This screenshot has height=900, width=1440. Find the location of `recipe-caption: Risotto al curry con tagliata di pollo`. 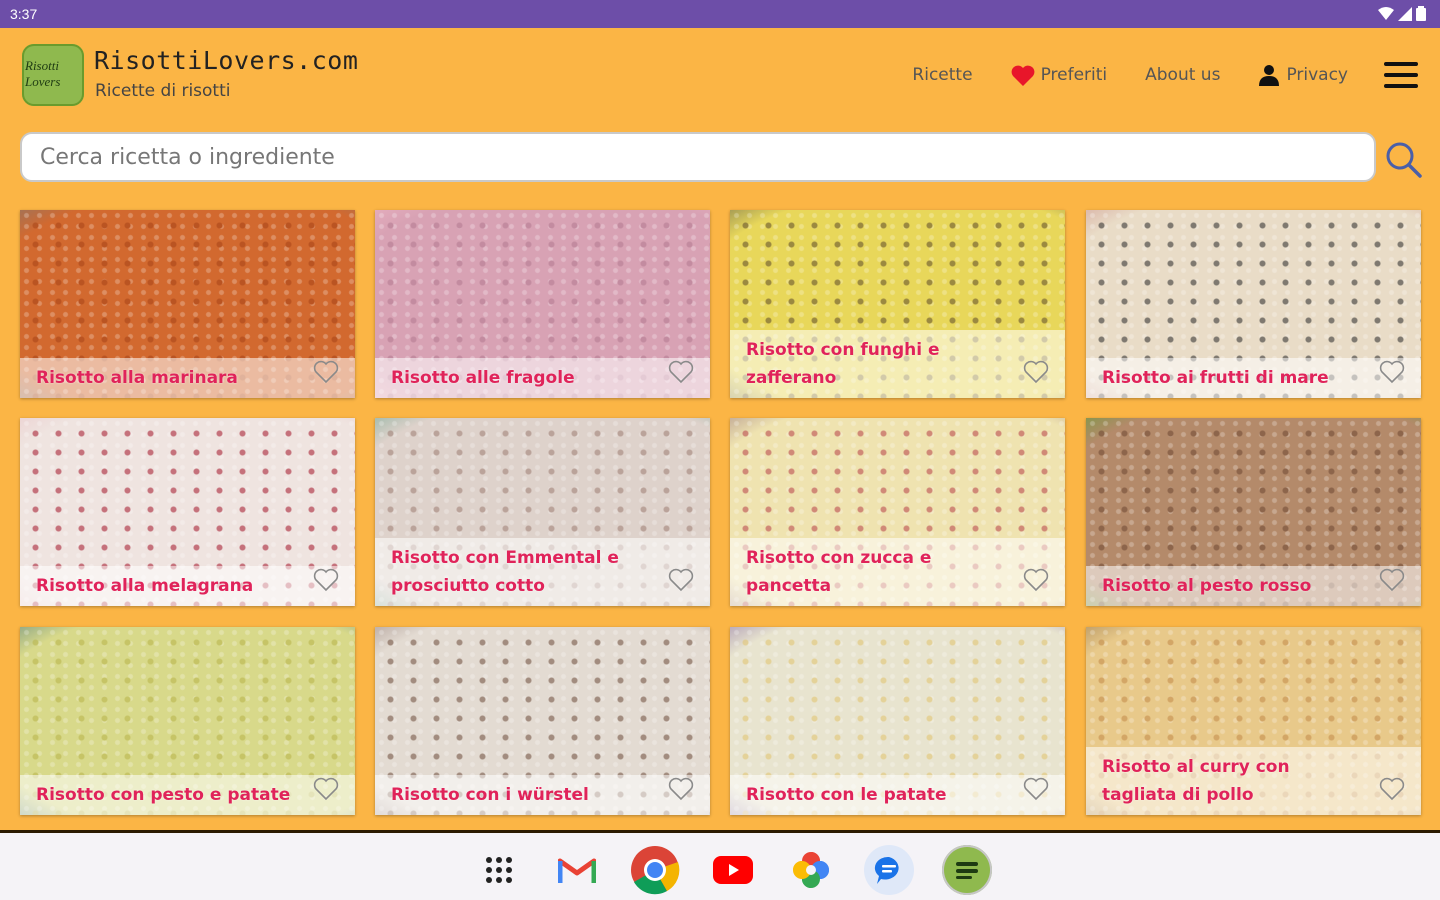

recipe-caption: Risotto al curry con tagliata di pollo is located at coordinates (1253, 781).